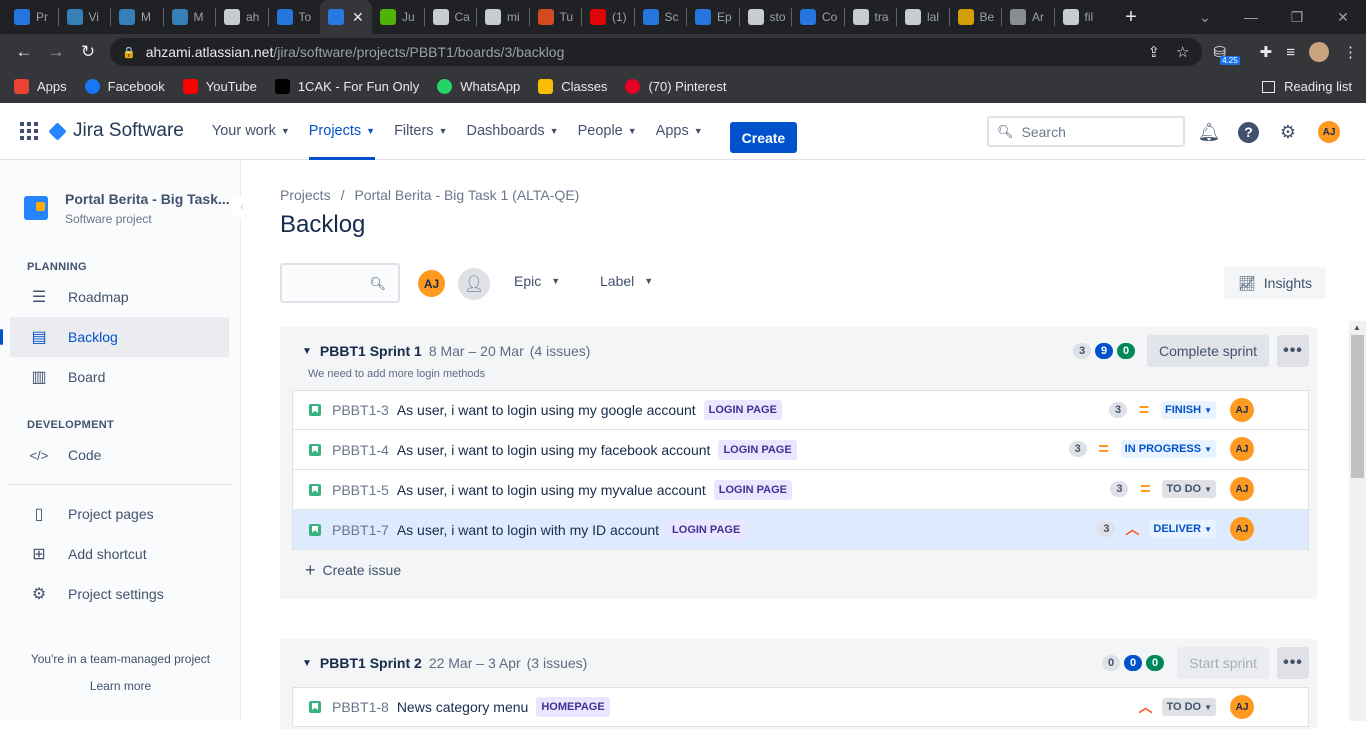 This screenshot has height=729, width=1366. I want to click on browser-tab: Be, so click(976, 17).